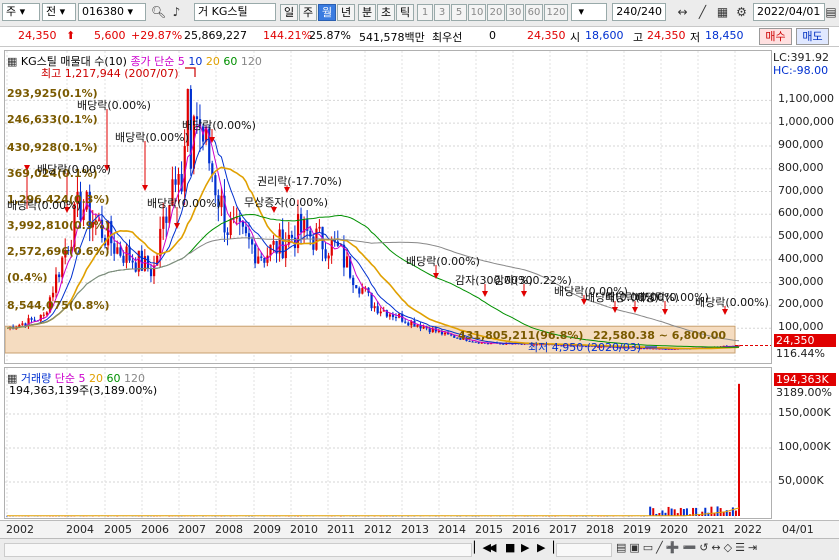 This screenshot has width=839, height=560. Describe the element at coordinates (496, 12) in the screenshot. I see `interval-20: 20` at that location.